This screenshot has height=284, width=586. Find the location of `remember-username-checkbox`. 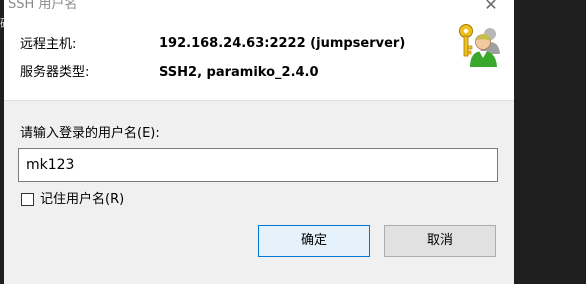

remember-username-checkbox is located at coordinates (27, 199).